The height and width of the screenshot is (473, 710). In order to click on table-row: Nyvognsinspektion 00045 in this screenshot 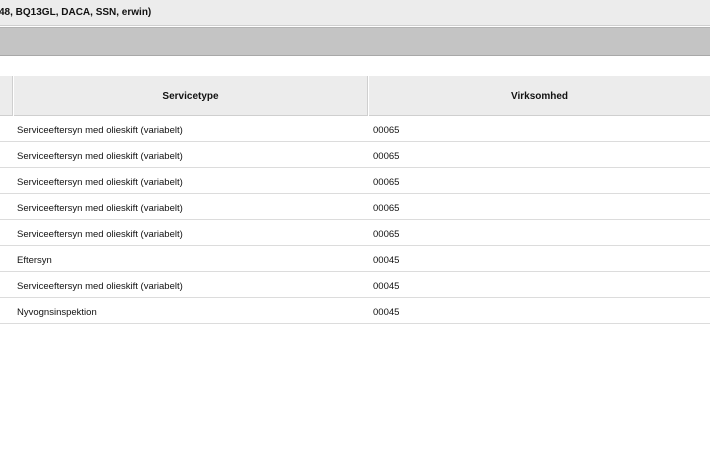, I will do `click(355, 311)`.